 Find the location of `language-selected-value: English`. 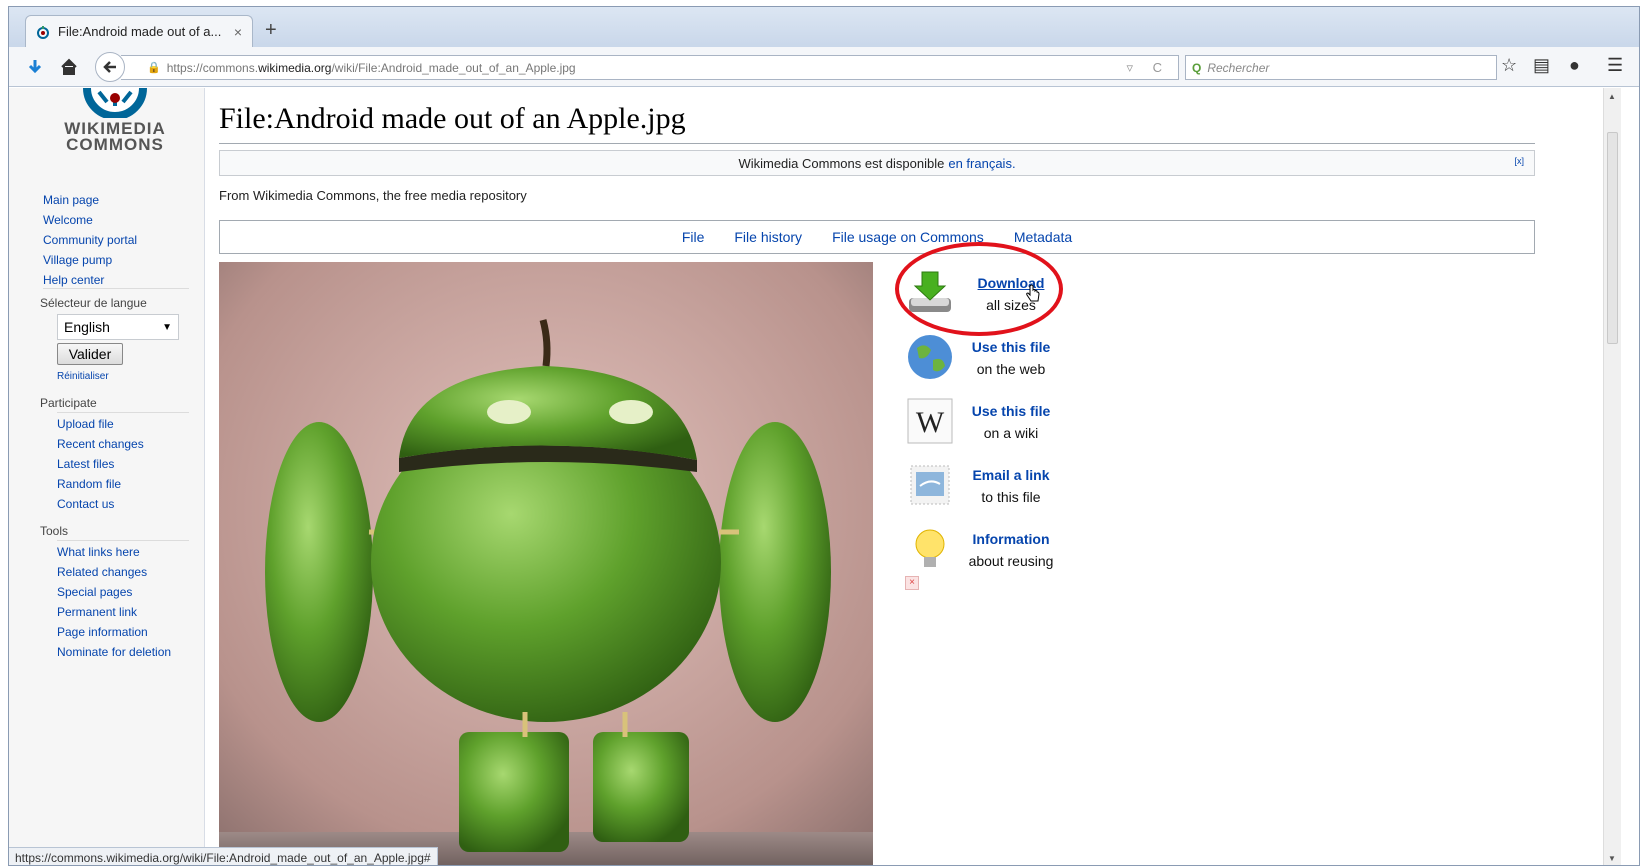

language-selected-value: English is located at coordinates (87, 327).